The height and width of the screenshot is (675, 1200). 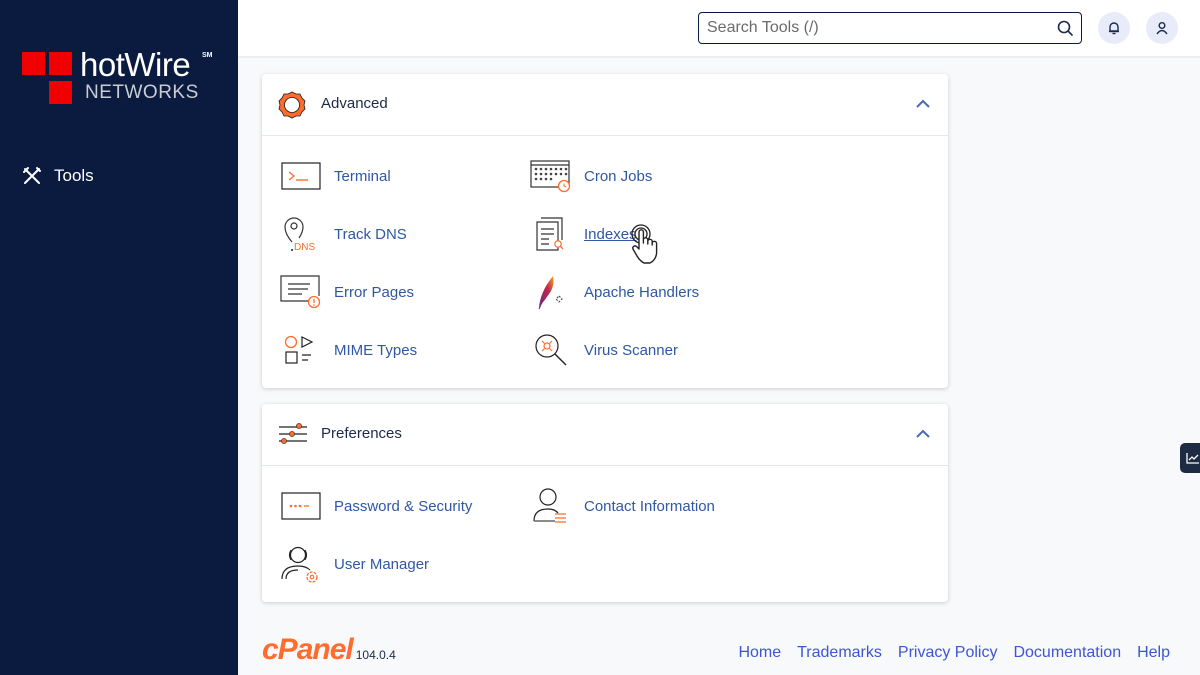 I want to click on tool-user-manager: User Manager, so click(x=354, y=564).